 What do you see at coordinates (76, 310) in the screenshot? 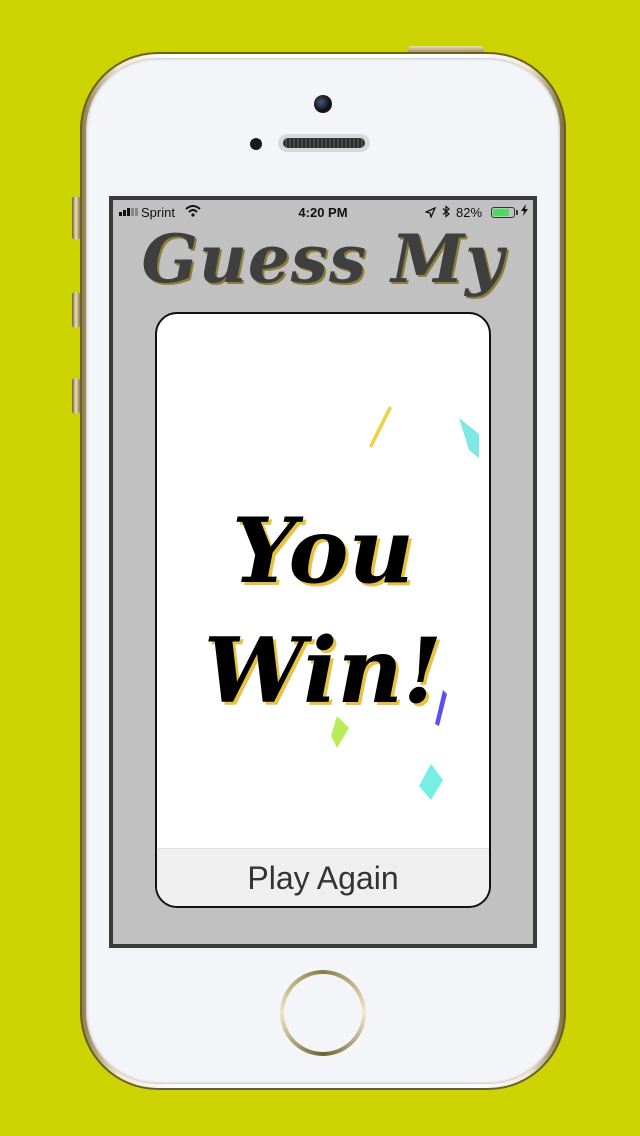
I see `volume-up-button` at bounding box center [76, 310].